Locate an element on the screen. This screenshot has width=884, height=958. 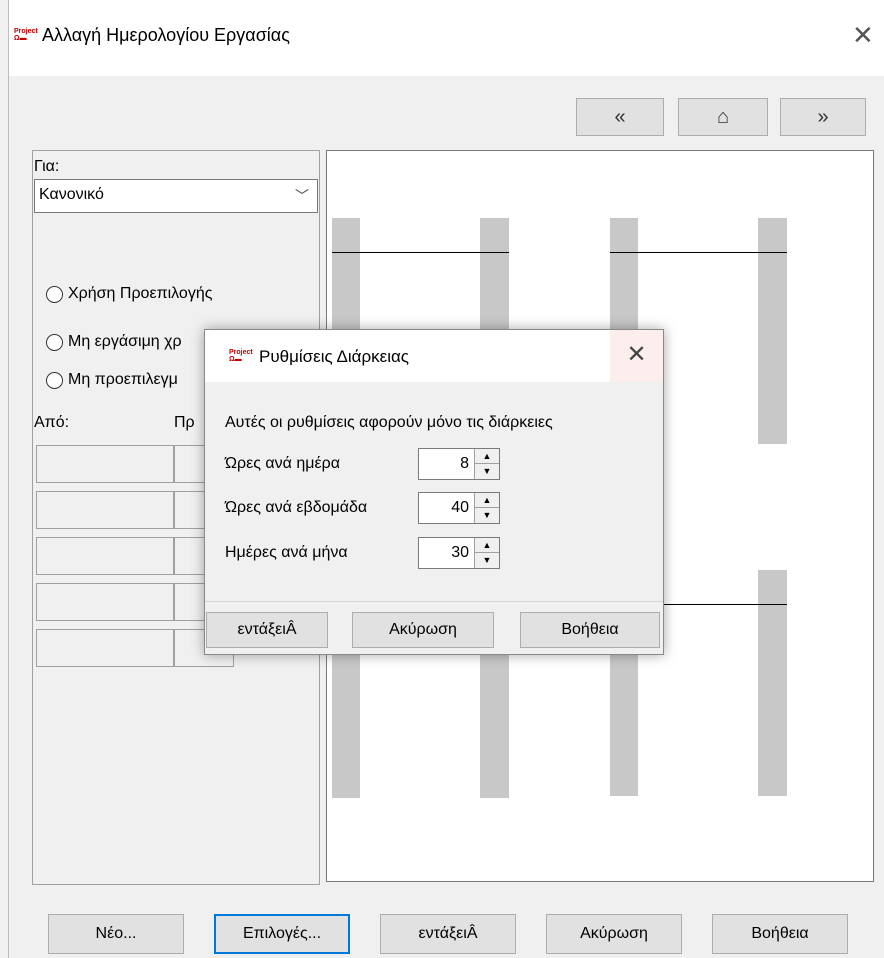
hours-per-day-value: 8 is located at coordinates (464, 463).